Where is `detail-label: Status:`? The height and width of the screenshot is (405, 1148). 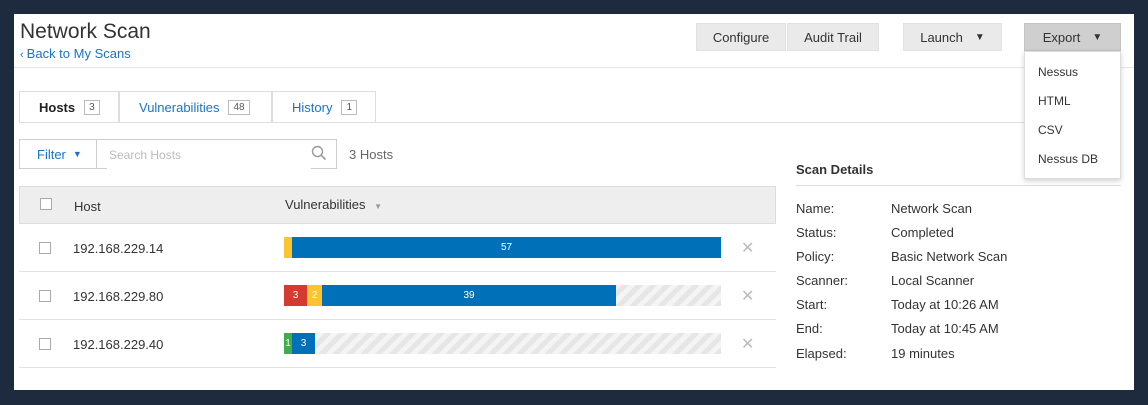
detail-label: Status: is located at coordinates (816, 232).